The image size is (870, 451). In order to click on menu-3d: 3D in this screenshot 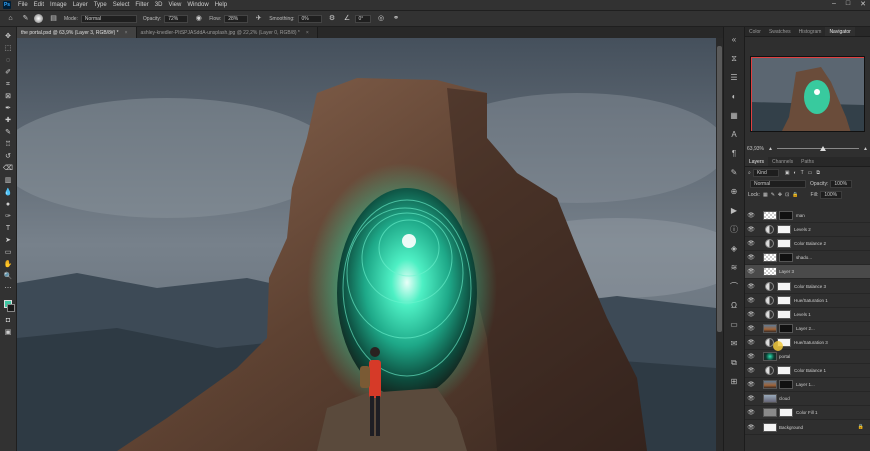, I will do `click(159, 5)`.